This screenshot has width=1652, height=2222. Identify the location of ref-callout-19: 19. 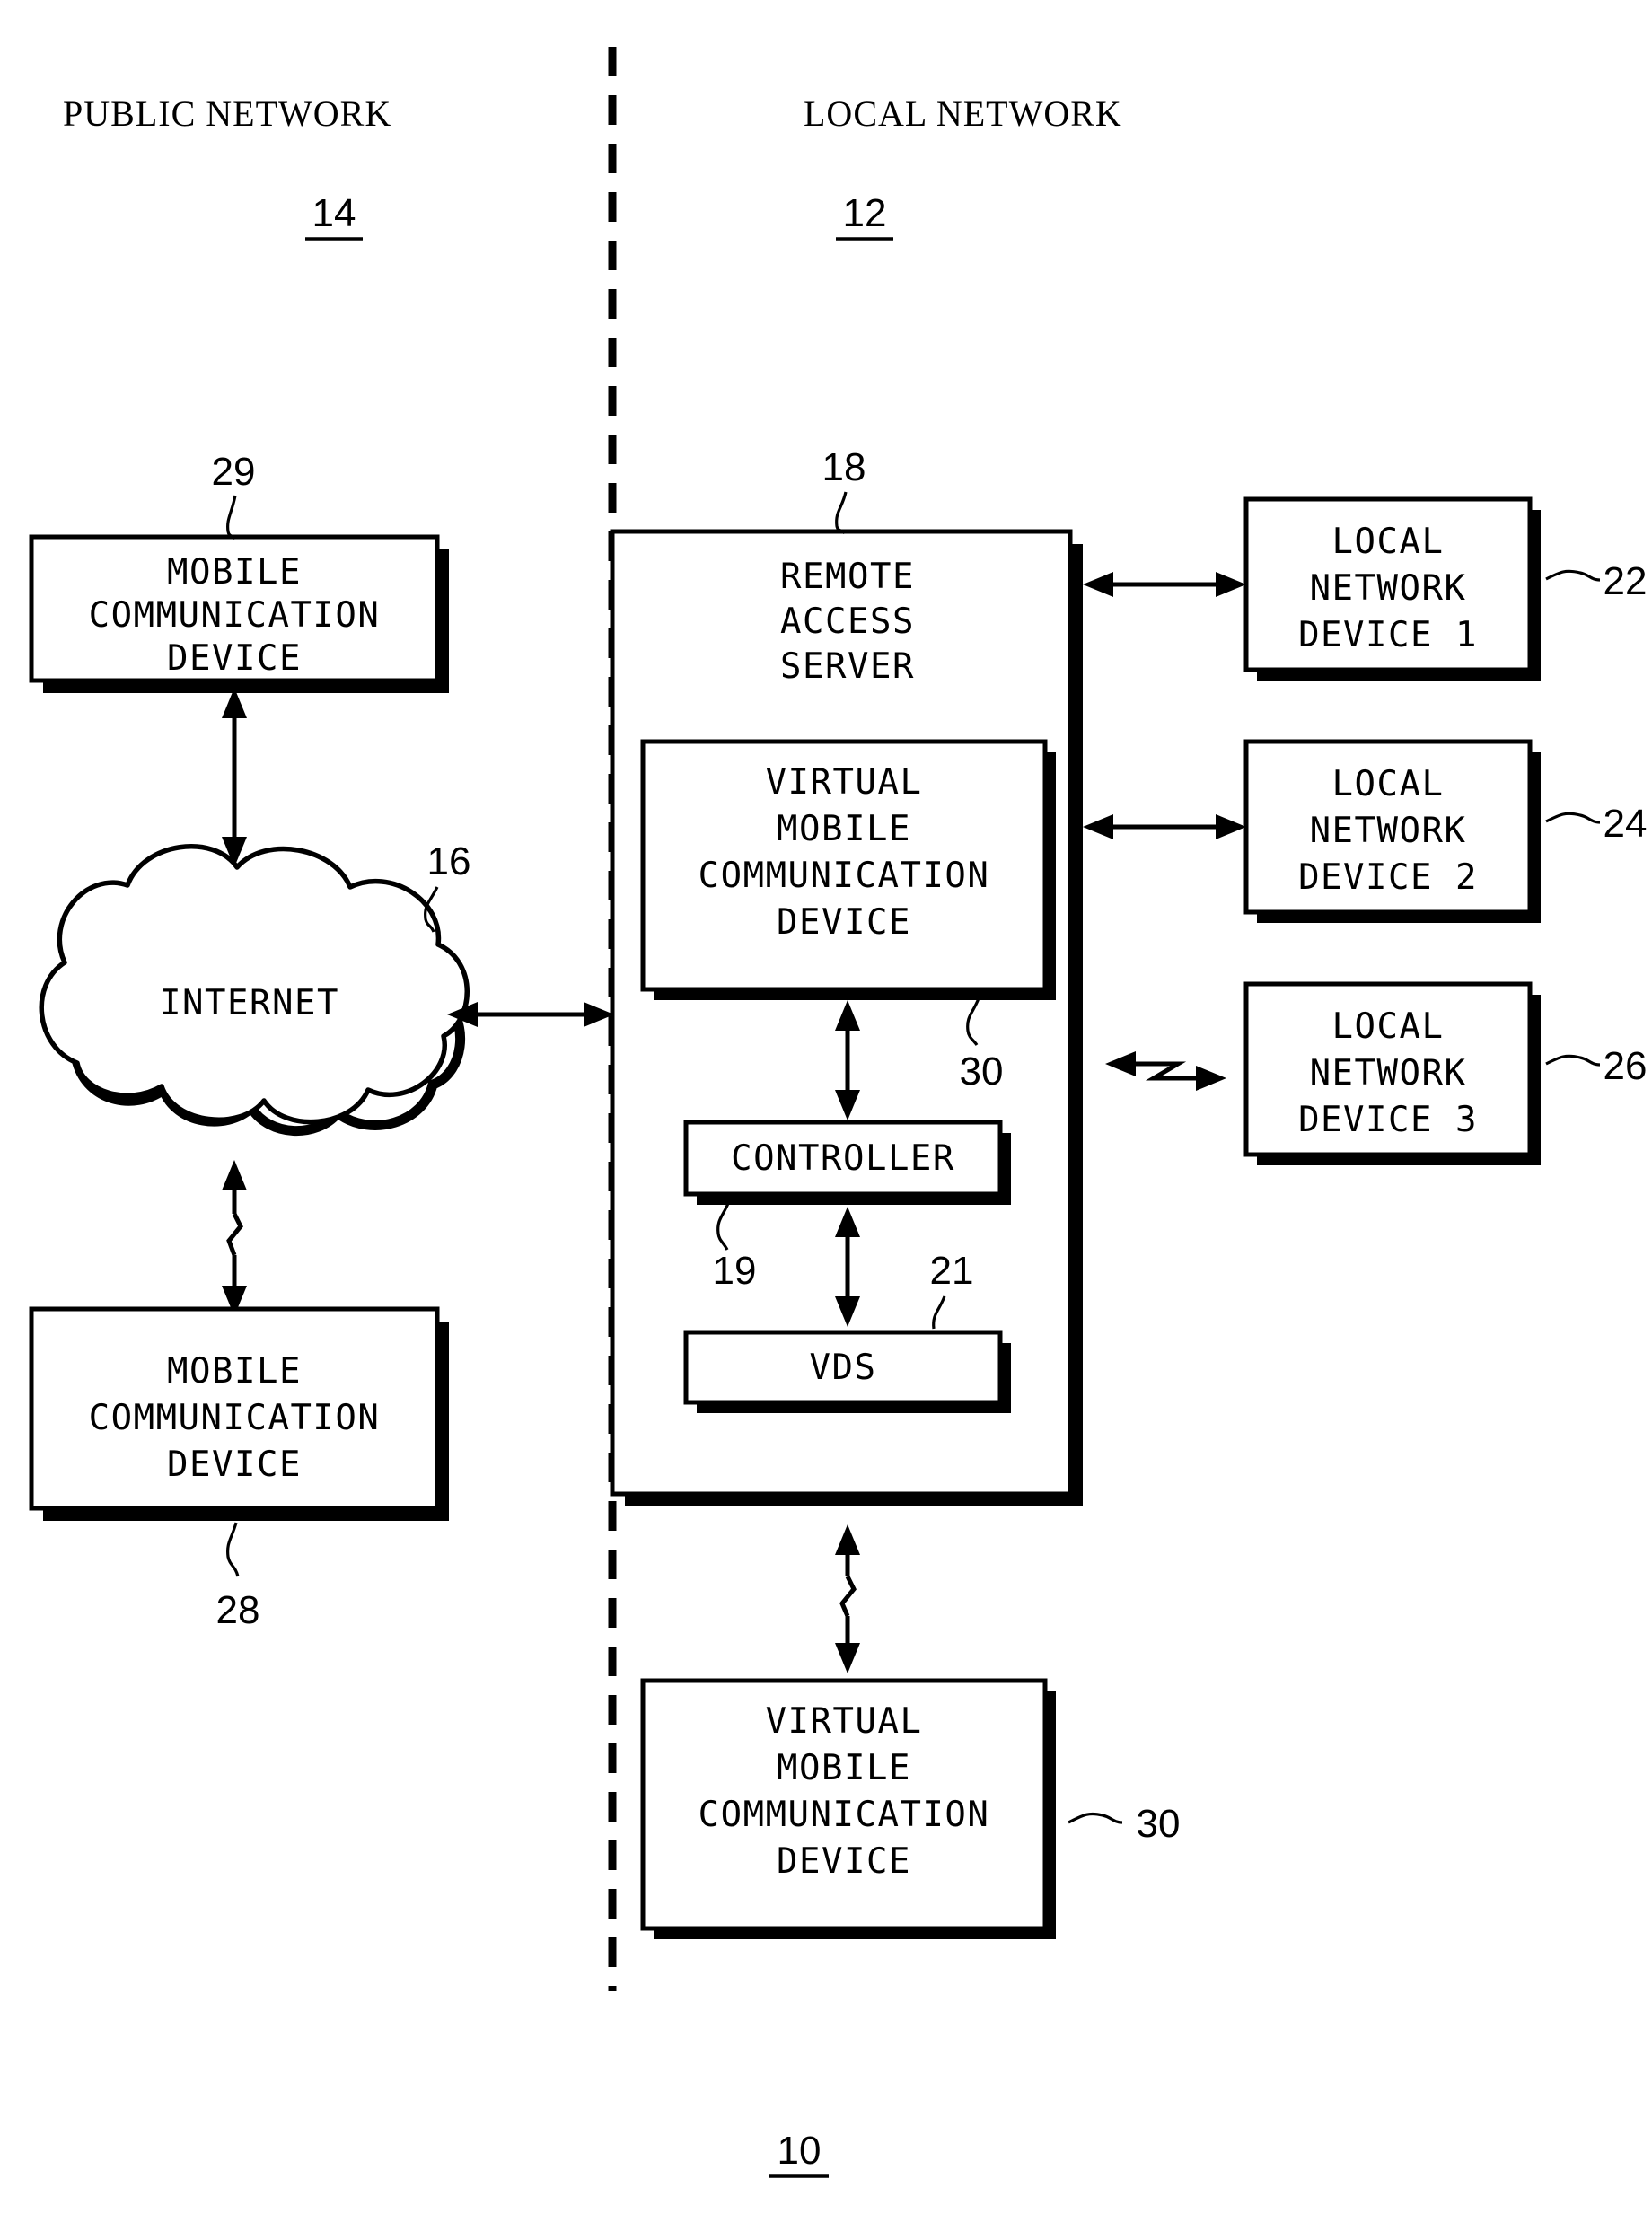
(735, 1271).